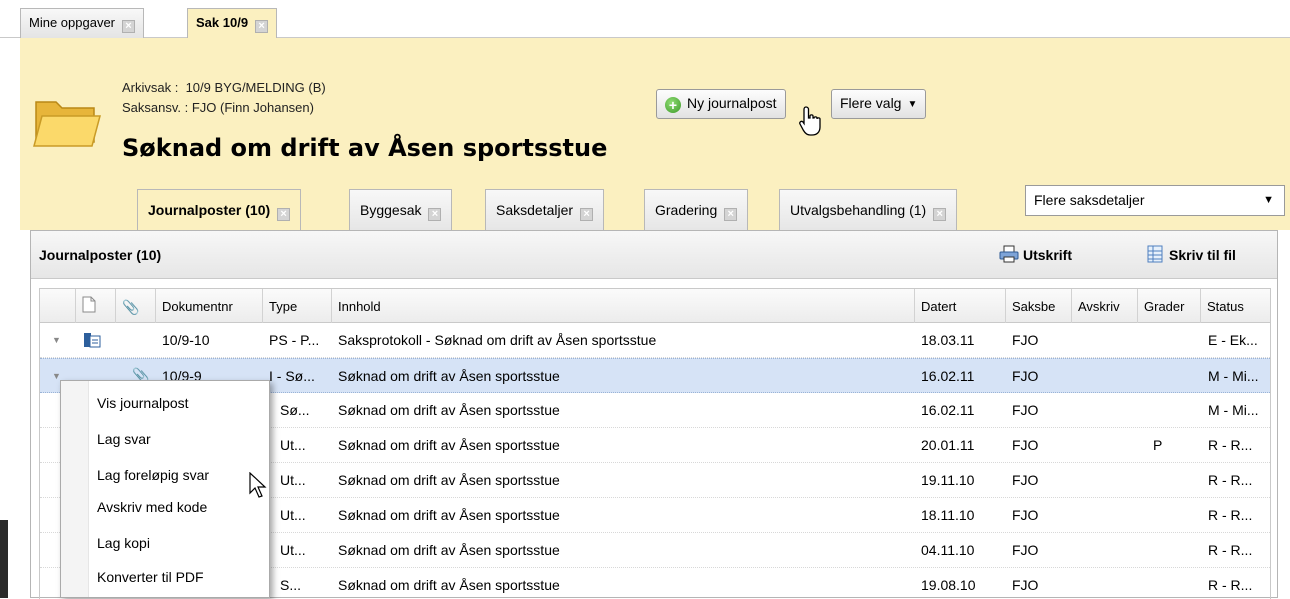  I want to click on new-journal-button: + Ny journalpost, so click(721, 104).